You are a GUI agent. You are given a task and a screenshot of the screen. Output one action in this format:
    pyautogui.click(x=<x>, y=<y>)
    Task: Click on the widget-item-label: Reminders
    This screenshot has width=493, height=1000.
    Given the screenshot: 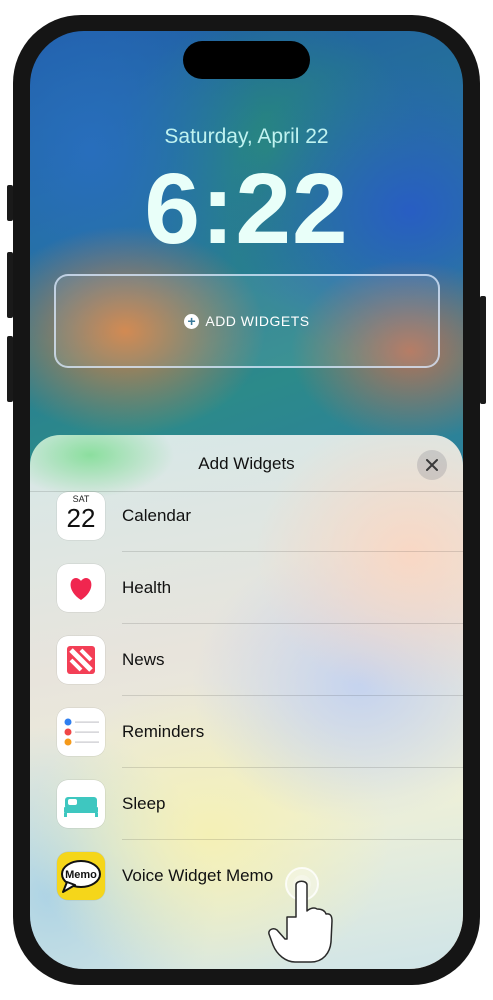 What is the action you would take?
    pyautogui.click(x=163, y=731)
    